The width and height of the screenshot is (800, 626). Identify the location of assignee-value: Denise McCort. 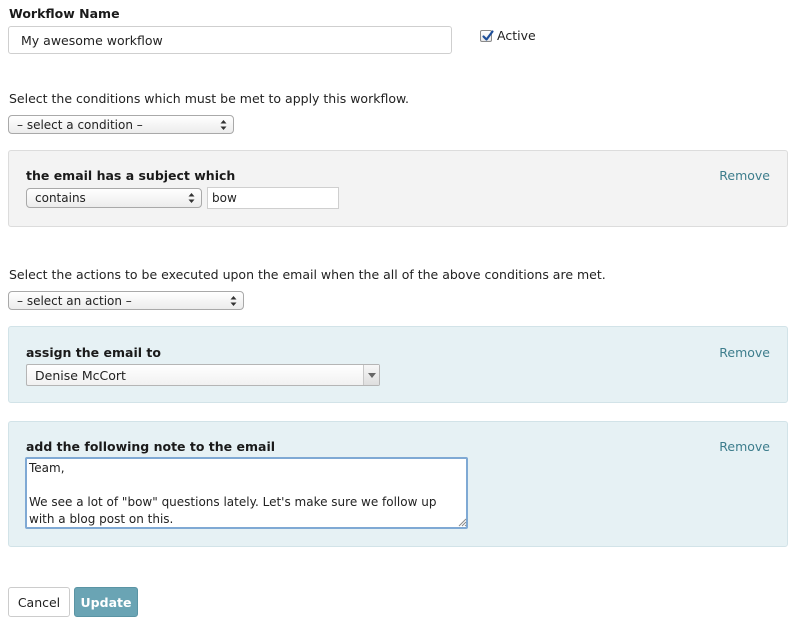
(80, 375).